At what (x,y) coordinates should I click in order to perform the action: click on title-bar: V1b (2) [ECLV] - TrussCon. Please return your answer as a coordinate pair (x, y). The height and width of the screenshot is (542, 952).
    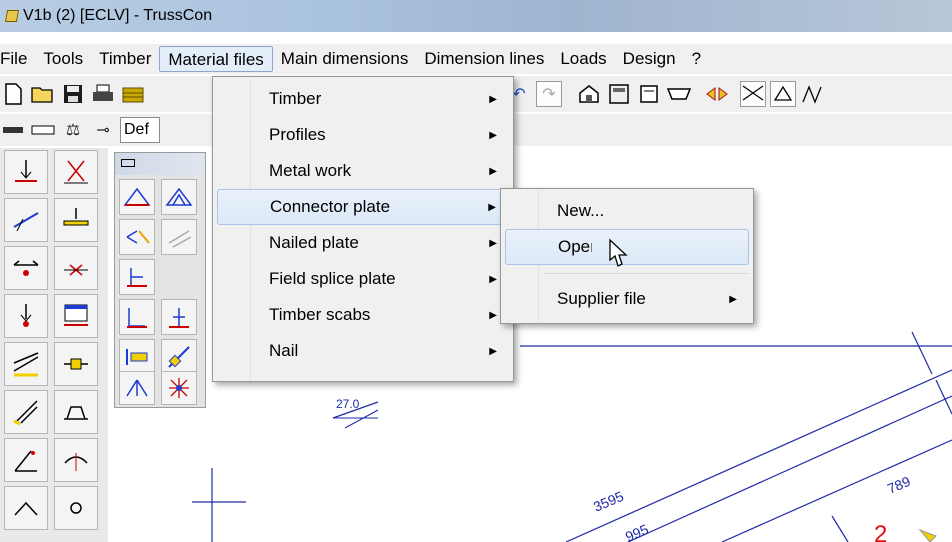
    Looking at the image, I should click on (476, 16).